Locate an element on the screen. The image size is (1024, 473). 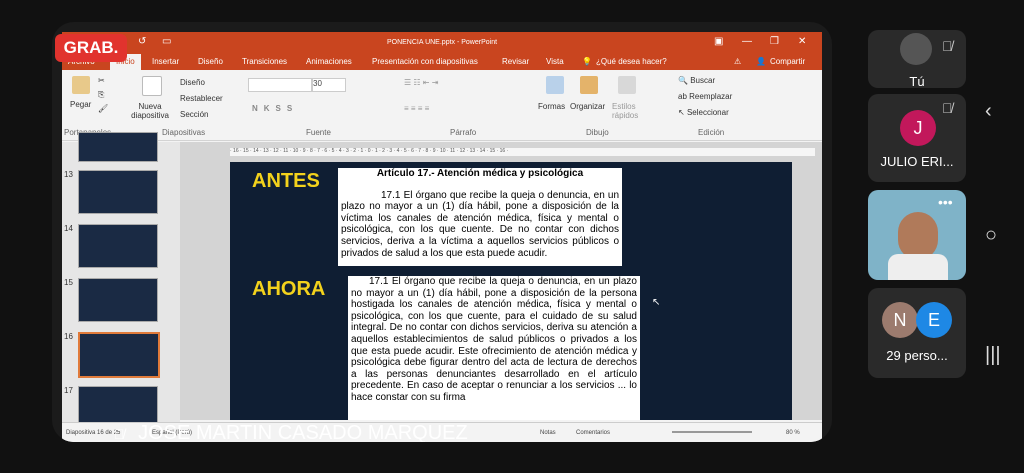
self-tile: 🎙̸ Tú is located at coordinates (917, 59).